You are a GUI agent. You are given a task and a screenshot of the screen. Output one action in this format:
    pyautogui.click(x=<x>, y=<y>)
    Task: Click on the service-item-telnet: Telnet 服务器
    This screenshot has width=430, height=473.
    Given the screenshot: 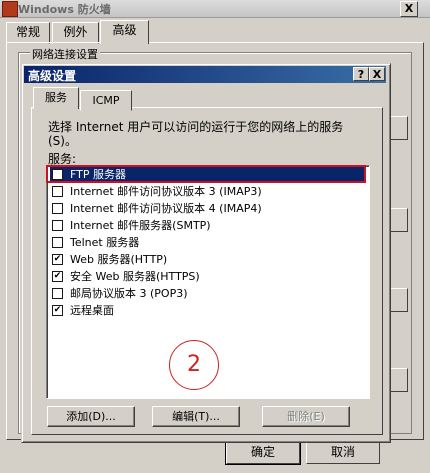 What is the action you would take?
    pyautogui.click(x=208, y=242)
    